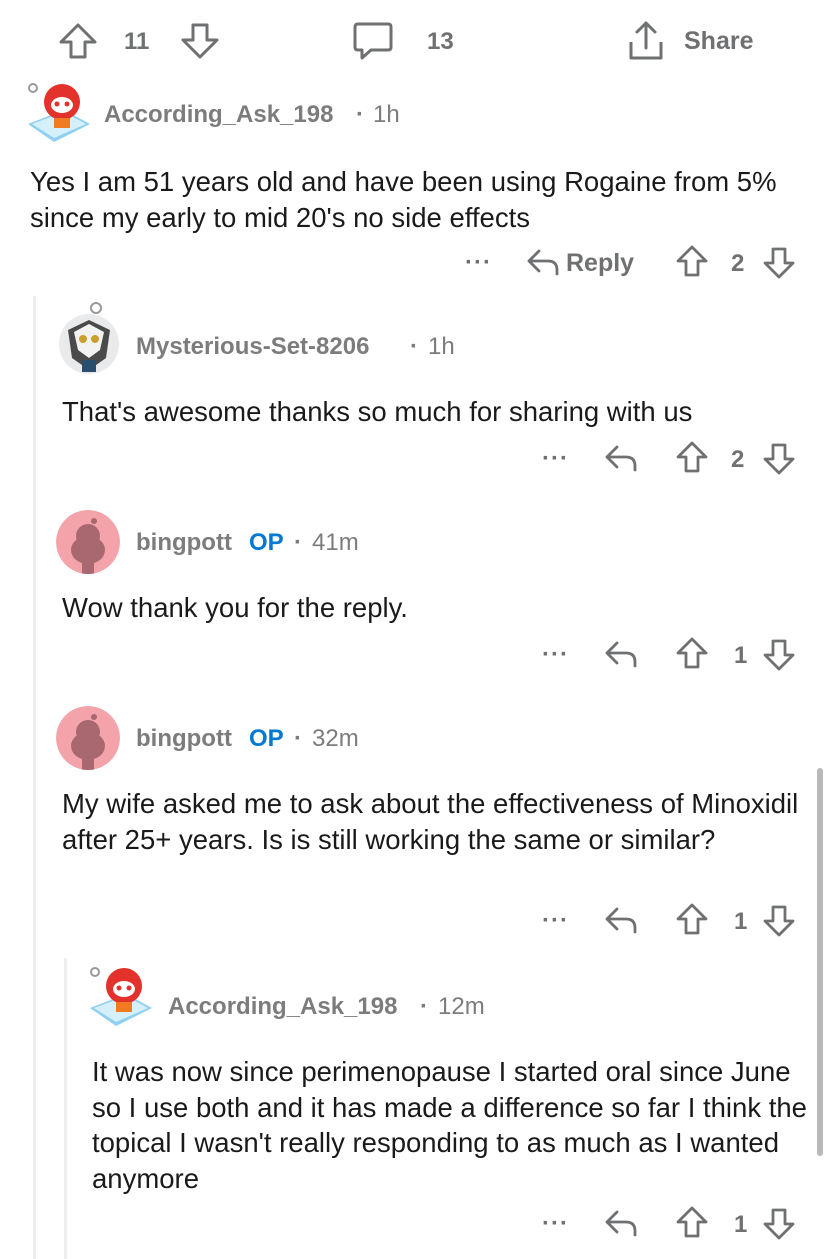 The height and width of the screenshot is (1259, 828). I want to click on comment-timestamp: 32m, so click(335, 738).